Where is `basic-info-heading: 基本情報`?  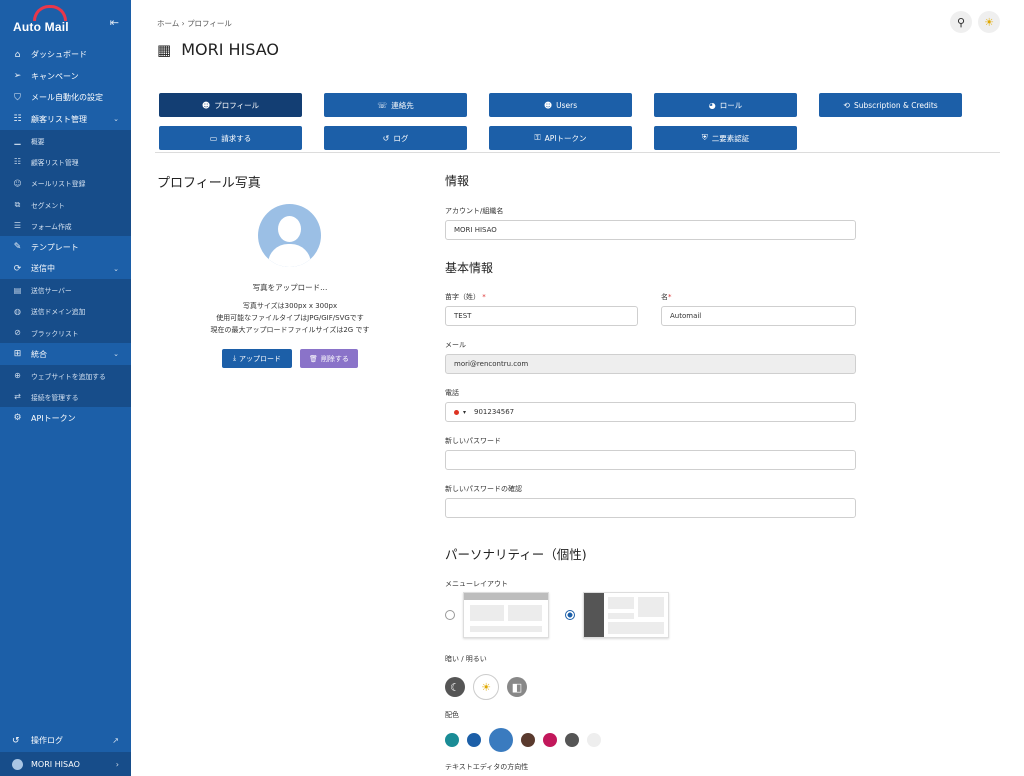
basic-info-heading: 基本情報 is located at coordinates (469, 268).